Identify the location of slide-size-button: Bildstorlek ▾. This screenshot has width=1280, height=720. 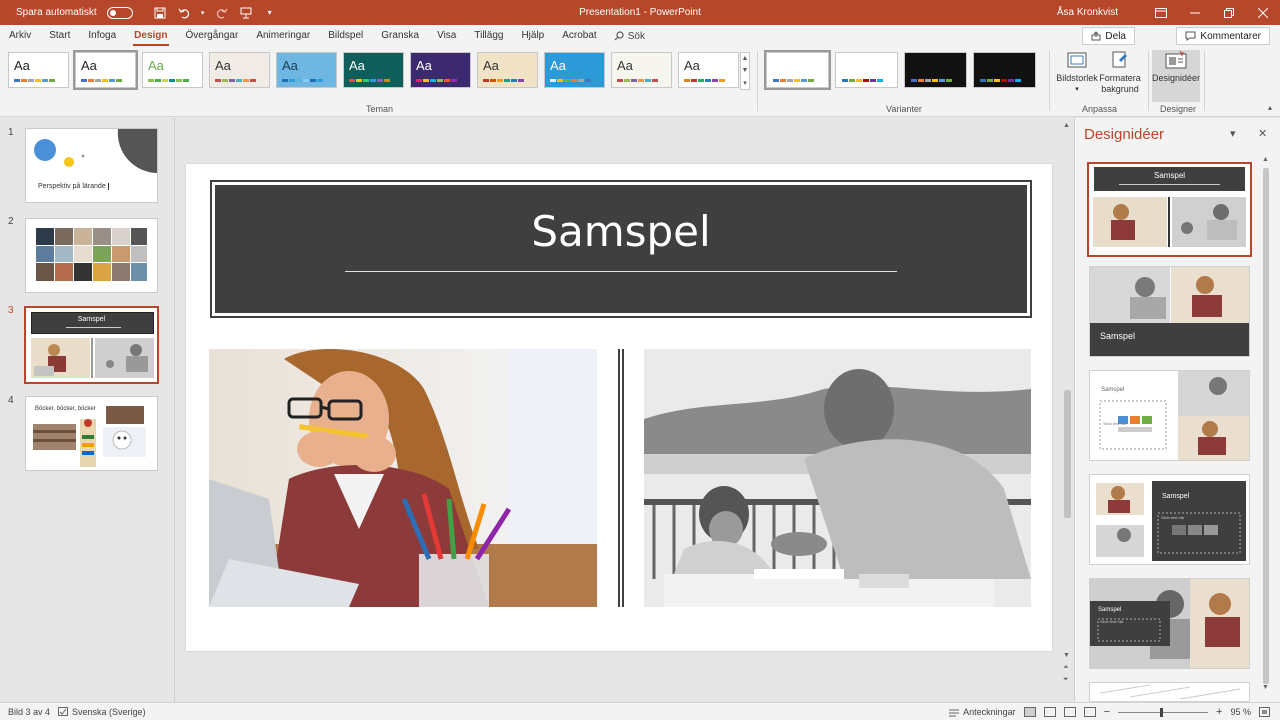
(1077, 75).